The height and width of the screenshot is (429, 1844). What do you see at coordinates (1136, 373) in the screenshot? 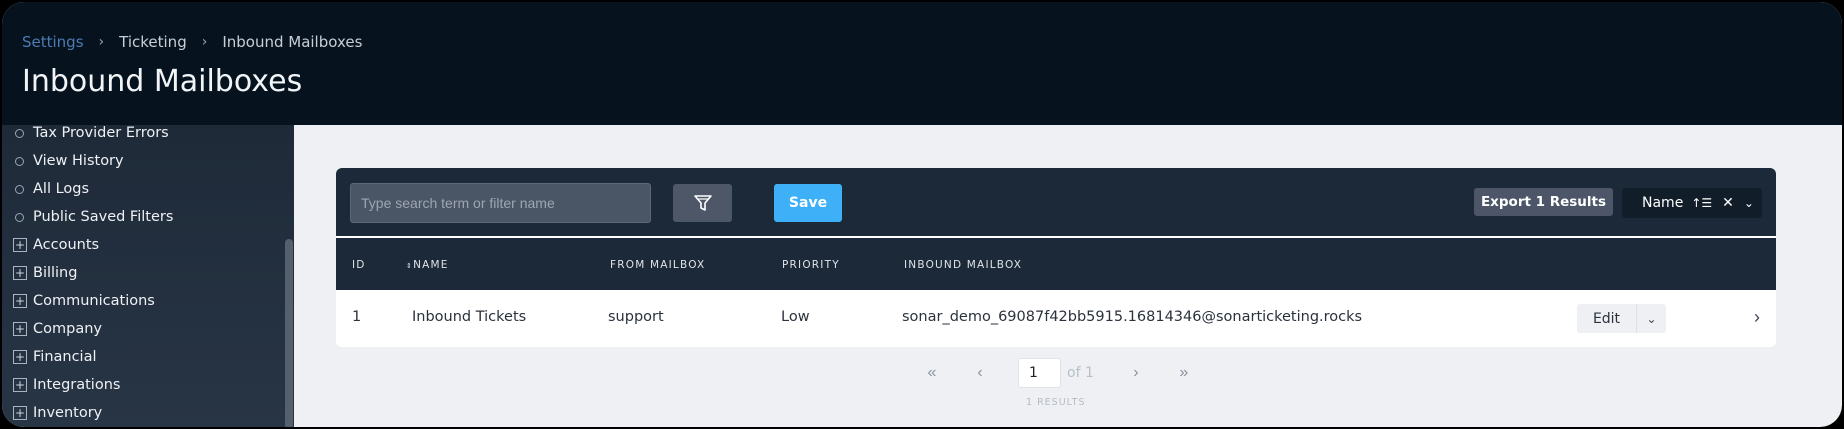
I see `next-page-button: ›` at bounding box center [1136, 373].